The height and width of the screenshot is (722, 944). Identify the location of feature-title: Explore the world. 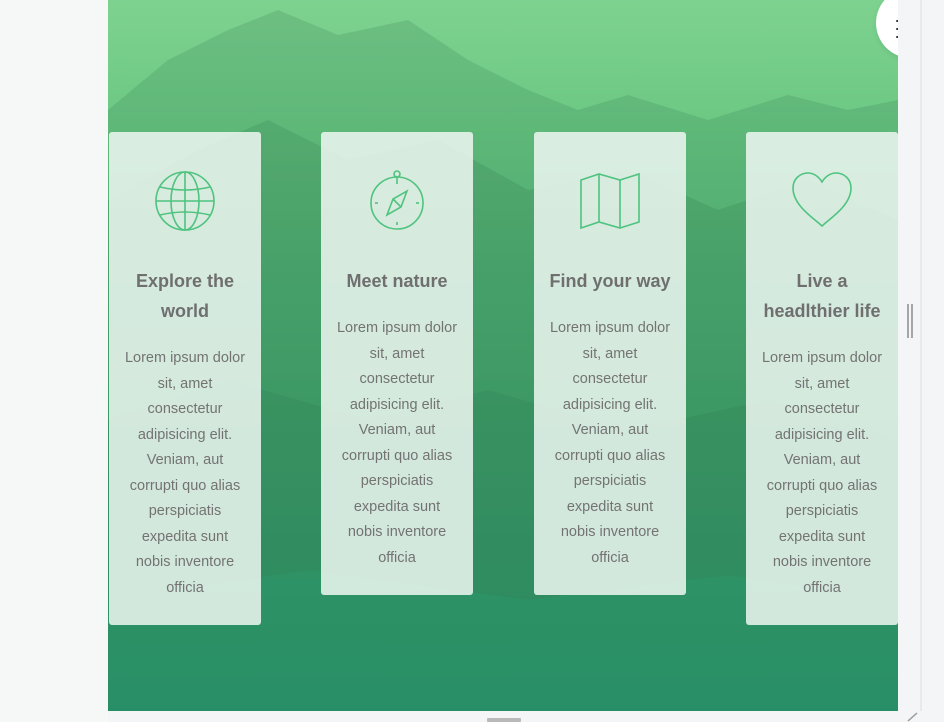
(185, 296).